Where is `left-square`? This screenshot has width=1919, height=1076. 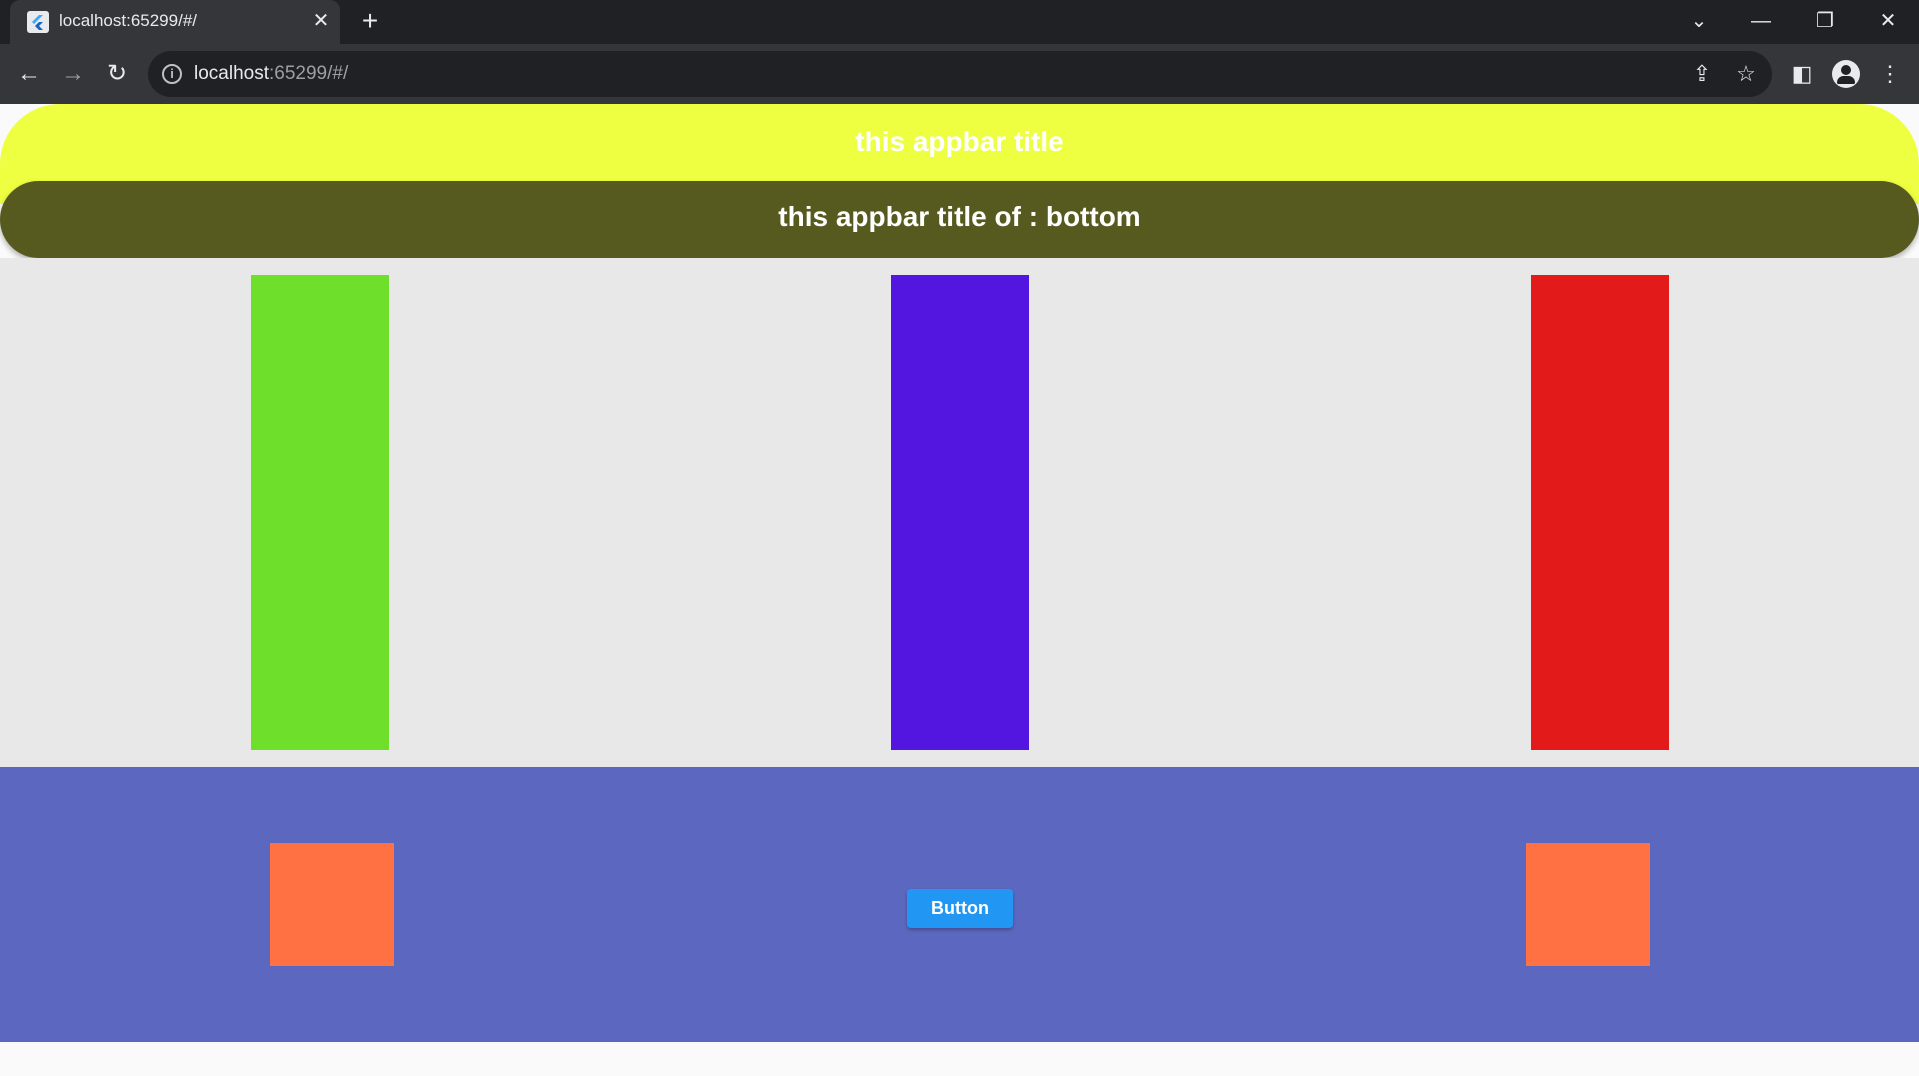
left-square is located at coordinates (332, 904).